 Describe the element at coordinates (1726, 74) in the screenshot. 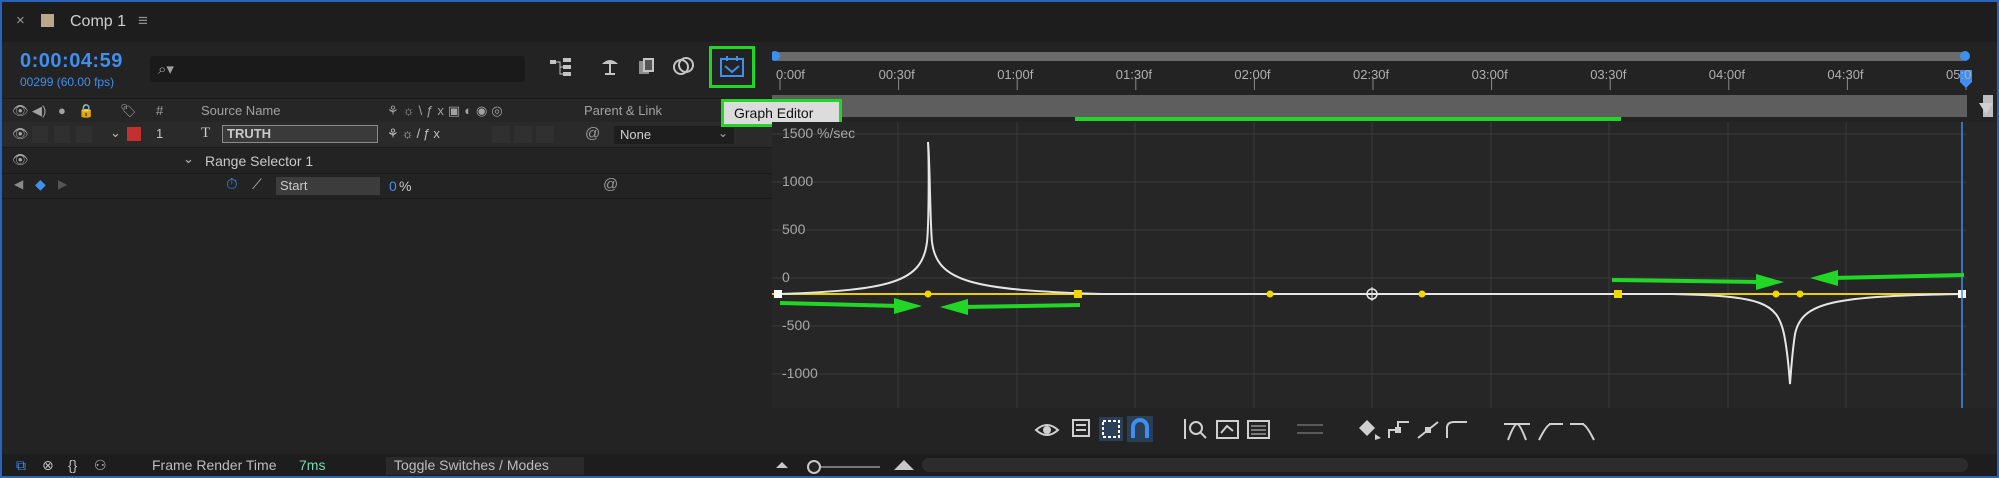

I see `ruler-label: 04:00f` at that location.